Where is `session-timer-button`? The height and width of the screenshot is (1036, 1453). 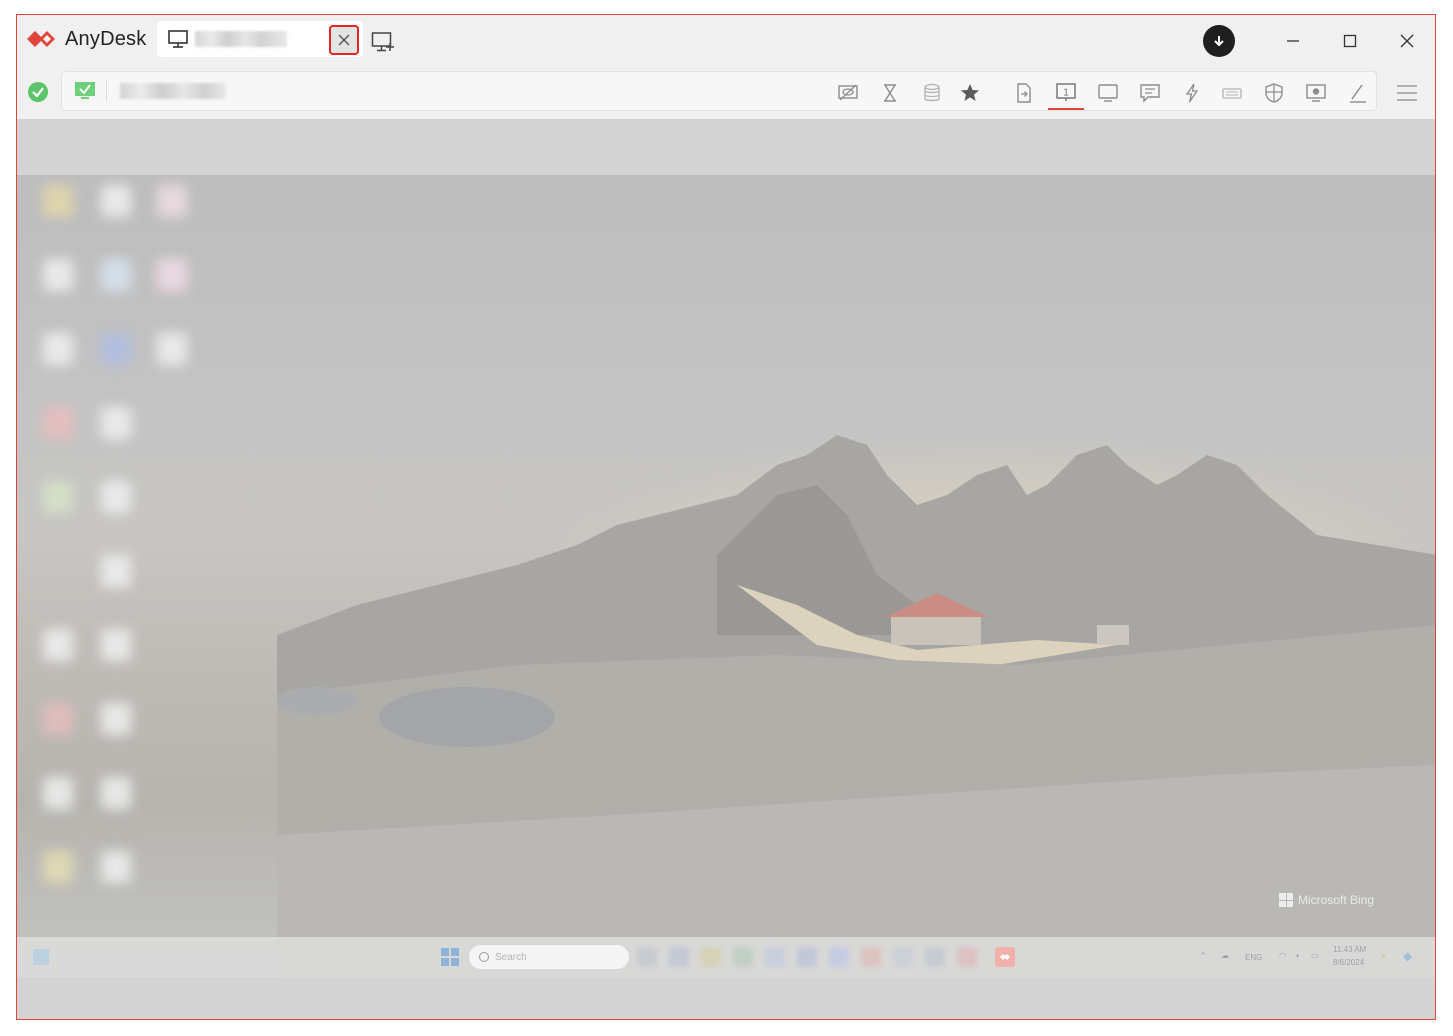
session-timer-button is located at coordinates (890, 93).